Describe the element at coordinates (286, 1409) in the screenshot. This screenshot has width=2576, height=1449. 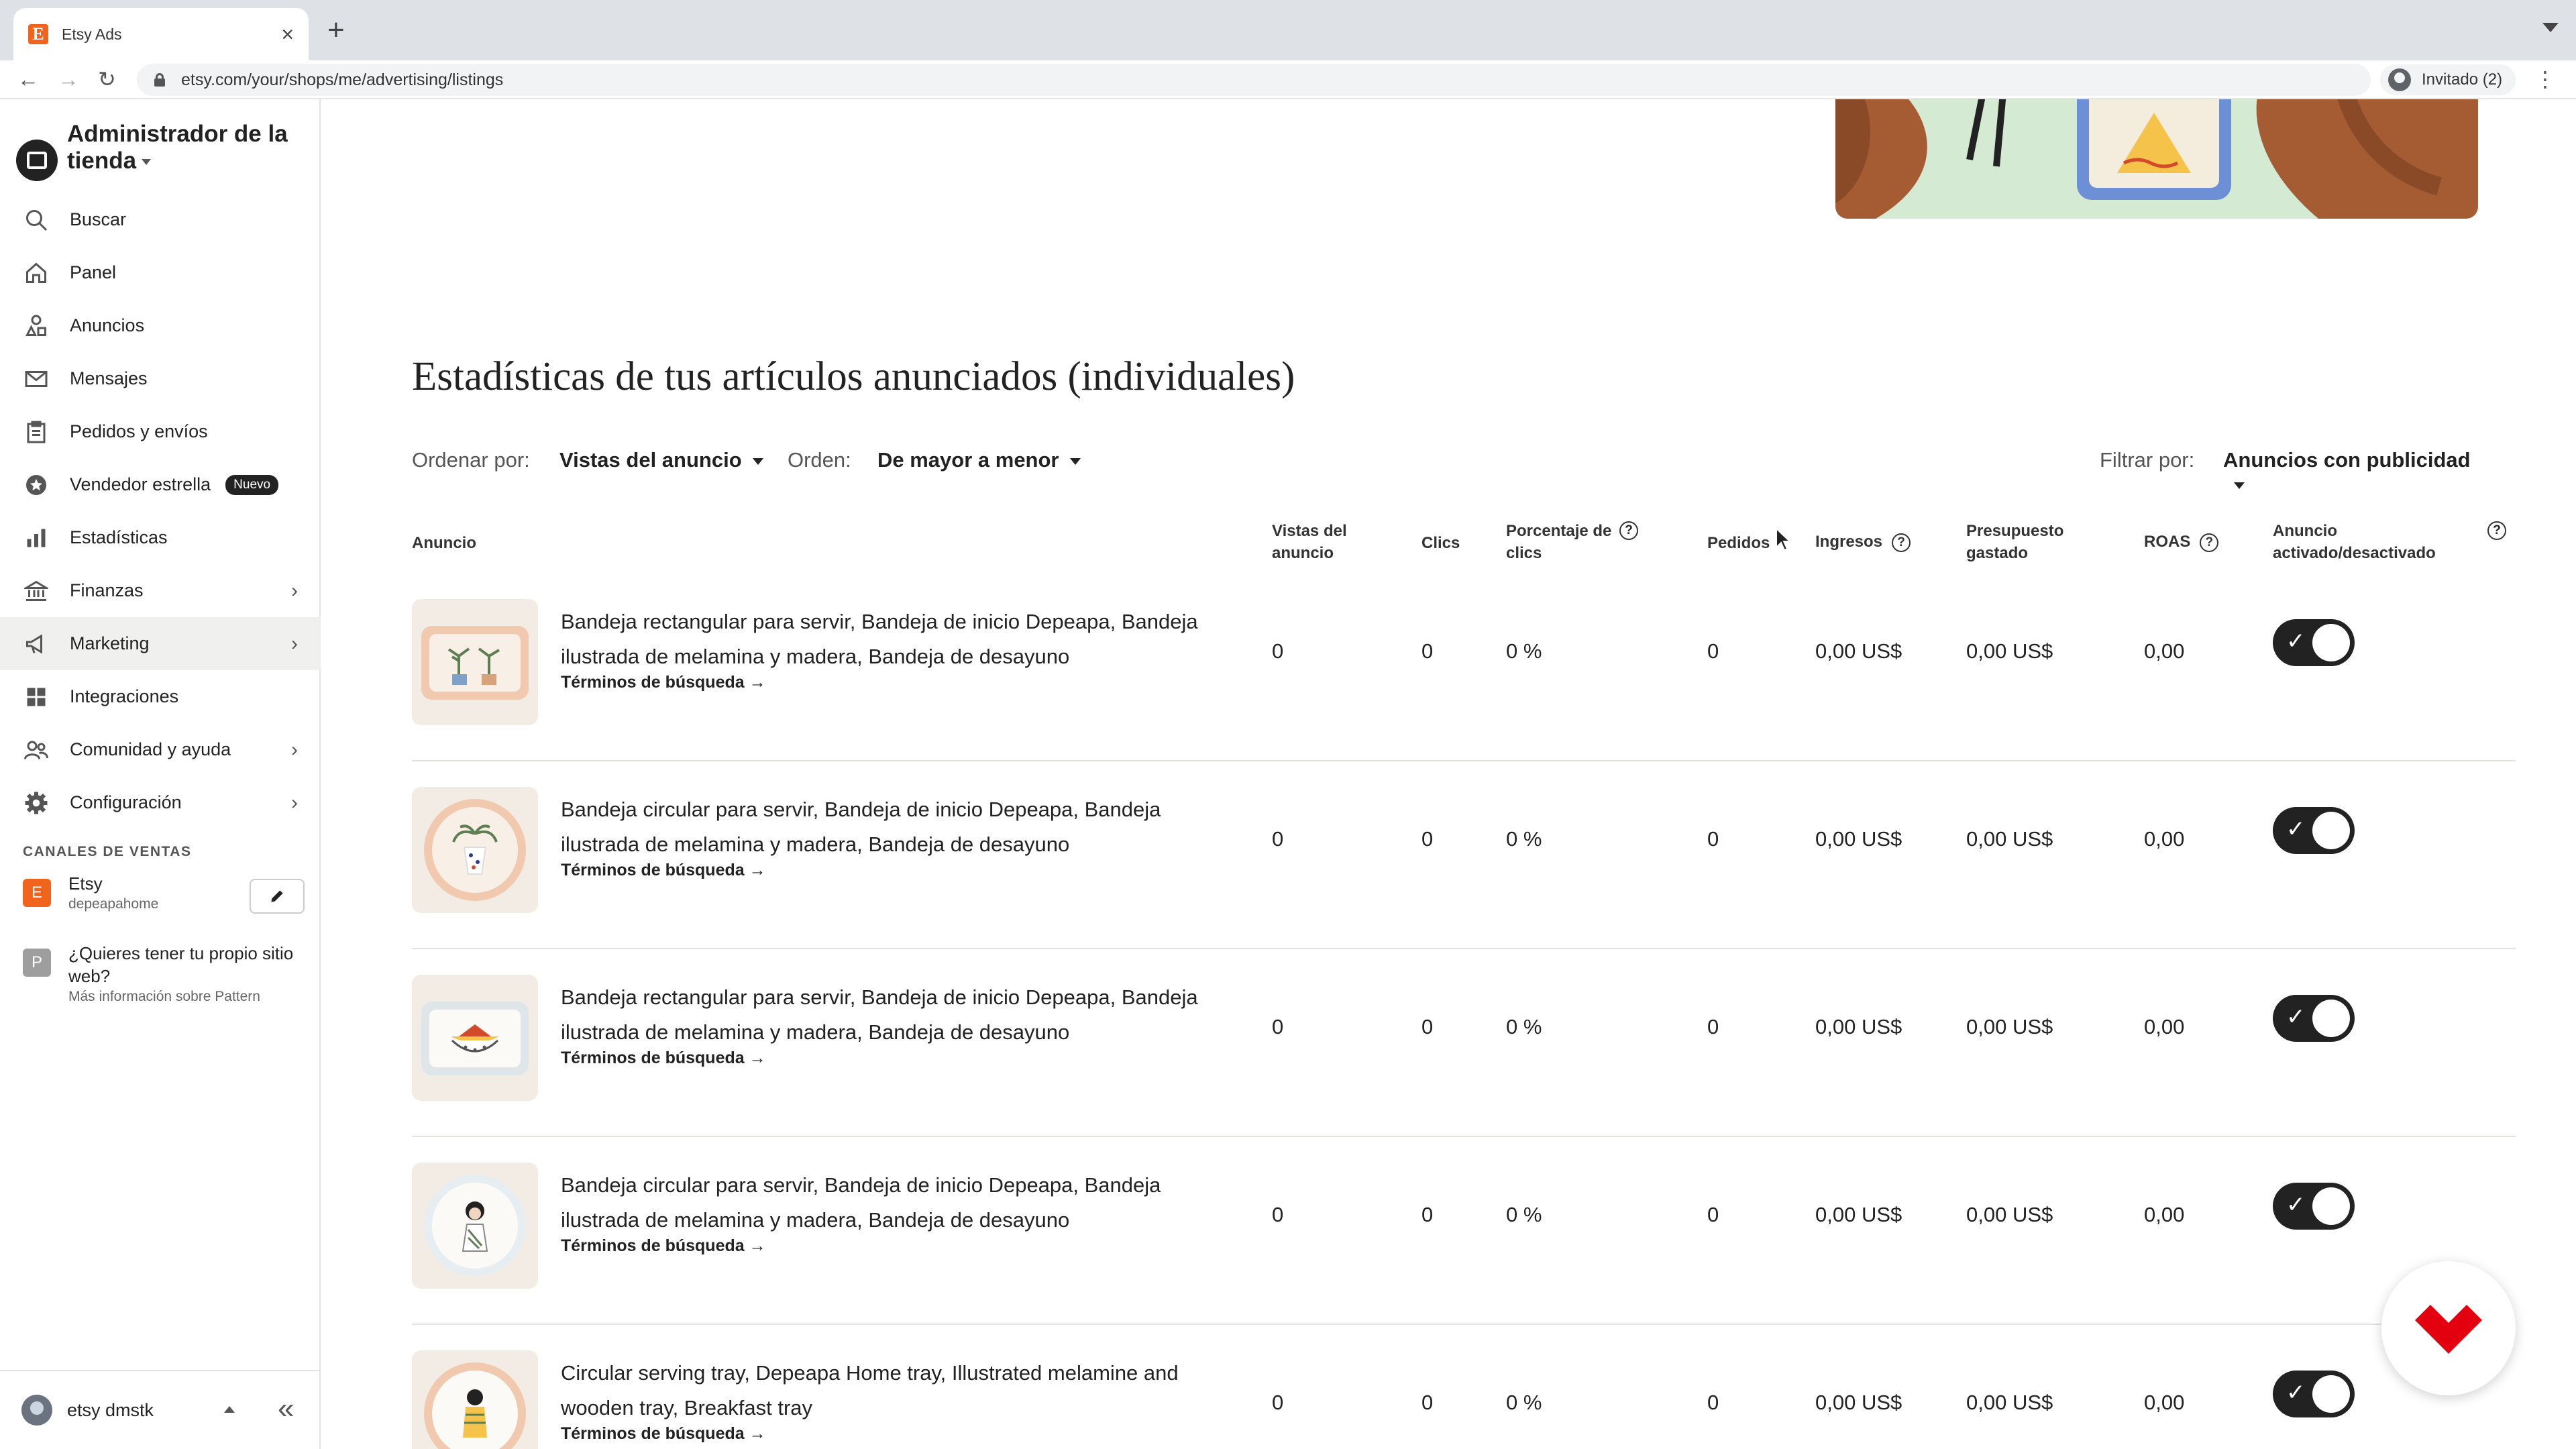
I see `collapse-sidebar-icon: «` at that location.